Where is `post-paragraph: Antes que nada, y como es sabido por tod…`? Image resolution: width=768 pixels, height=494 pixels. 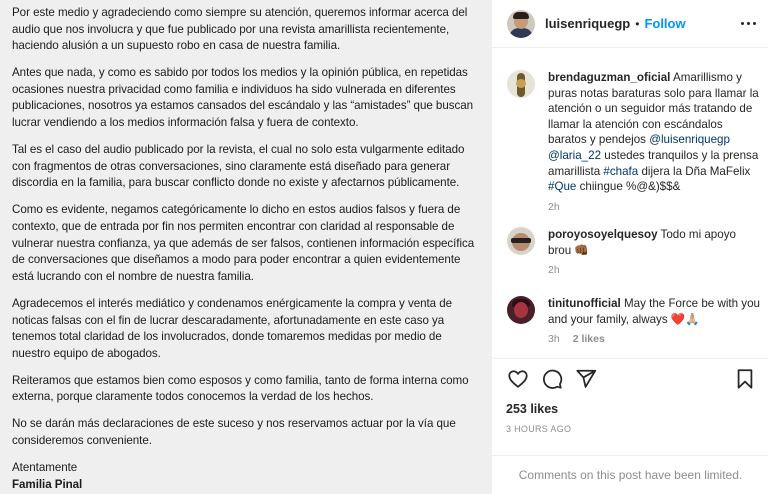 post-paragraph: Antes que nada, y como es sabido por tod… is located at coordinates (243, 98).